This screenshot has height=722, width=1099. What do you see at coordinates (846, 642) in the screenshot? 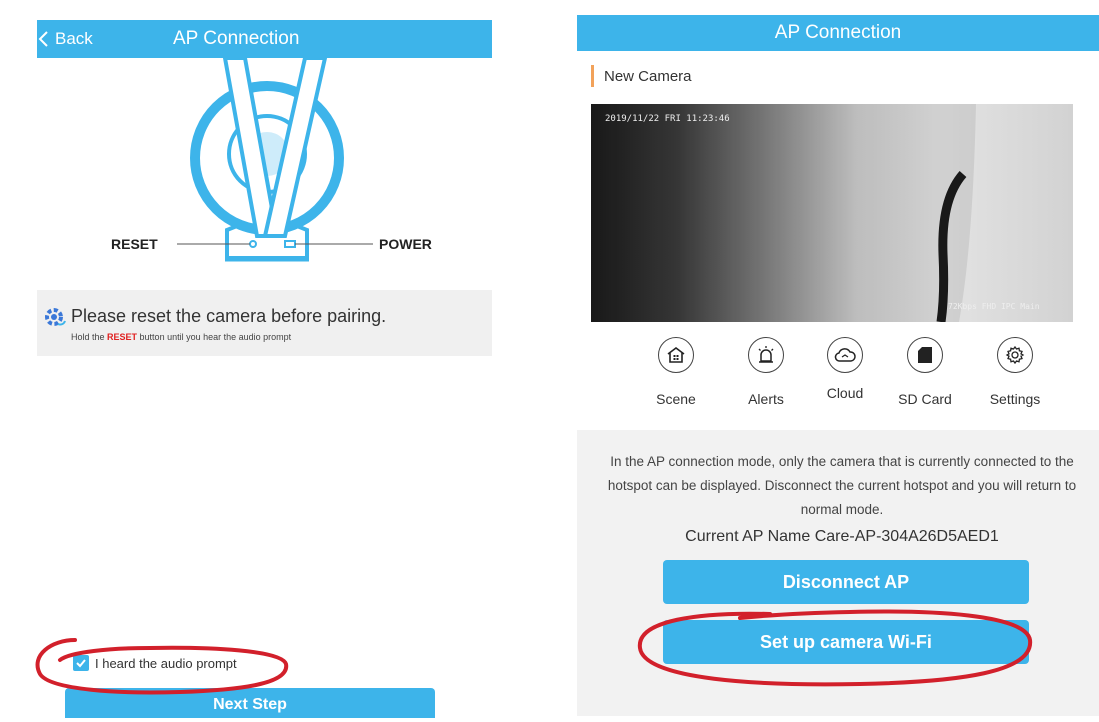
I see `setup-camera-wifi-button: Set up camera Wi-Fi` at bounding box center [846, 642].